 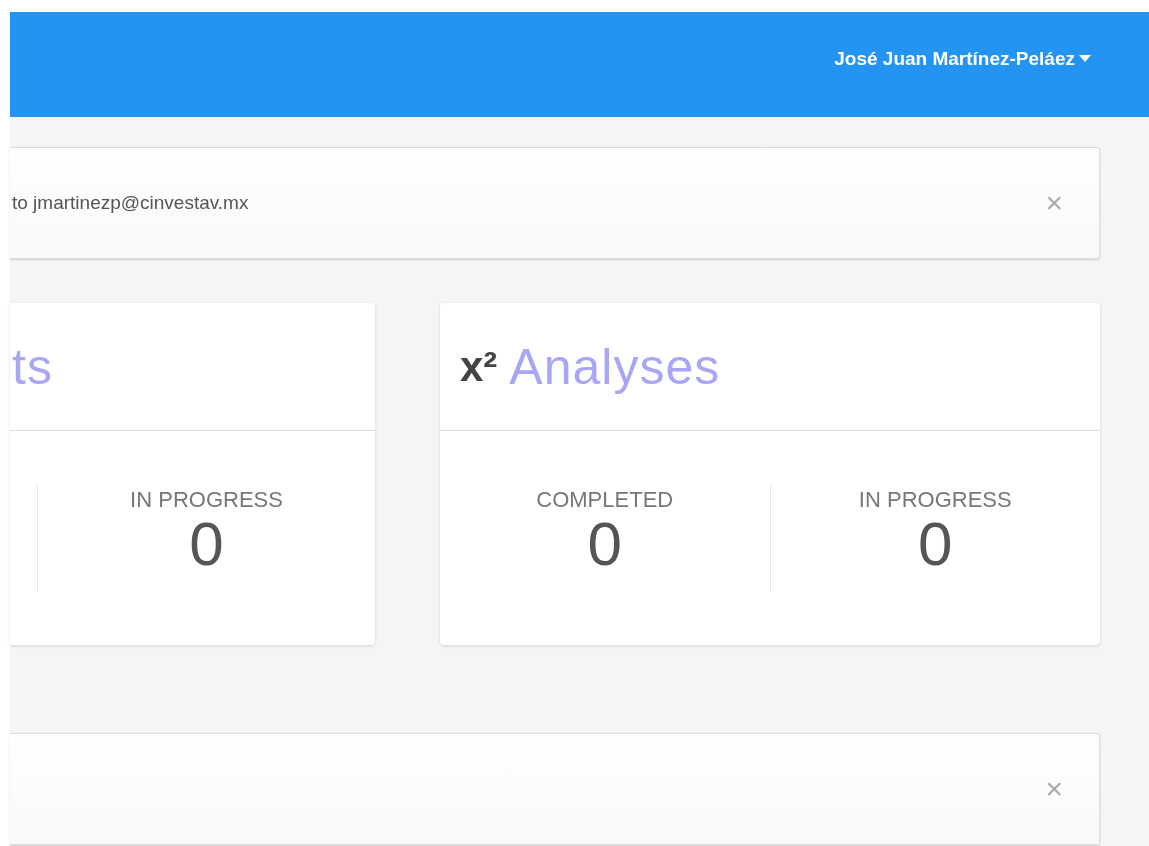 What do you see at coordinates (615, 366) in the screenshot?
I see `card-title: Analyses` at bounding box center [615, 366].